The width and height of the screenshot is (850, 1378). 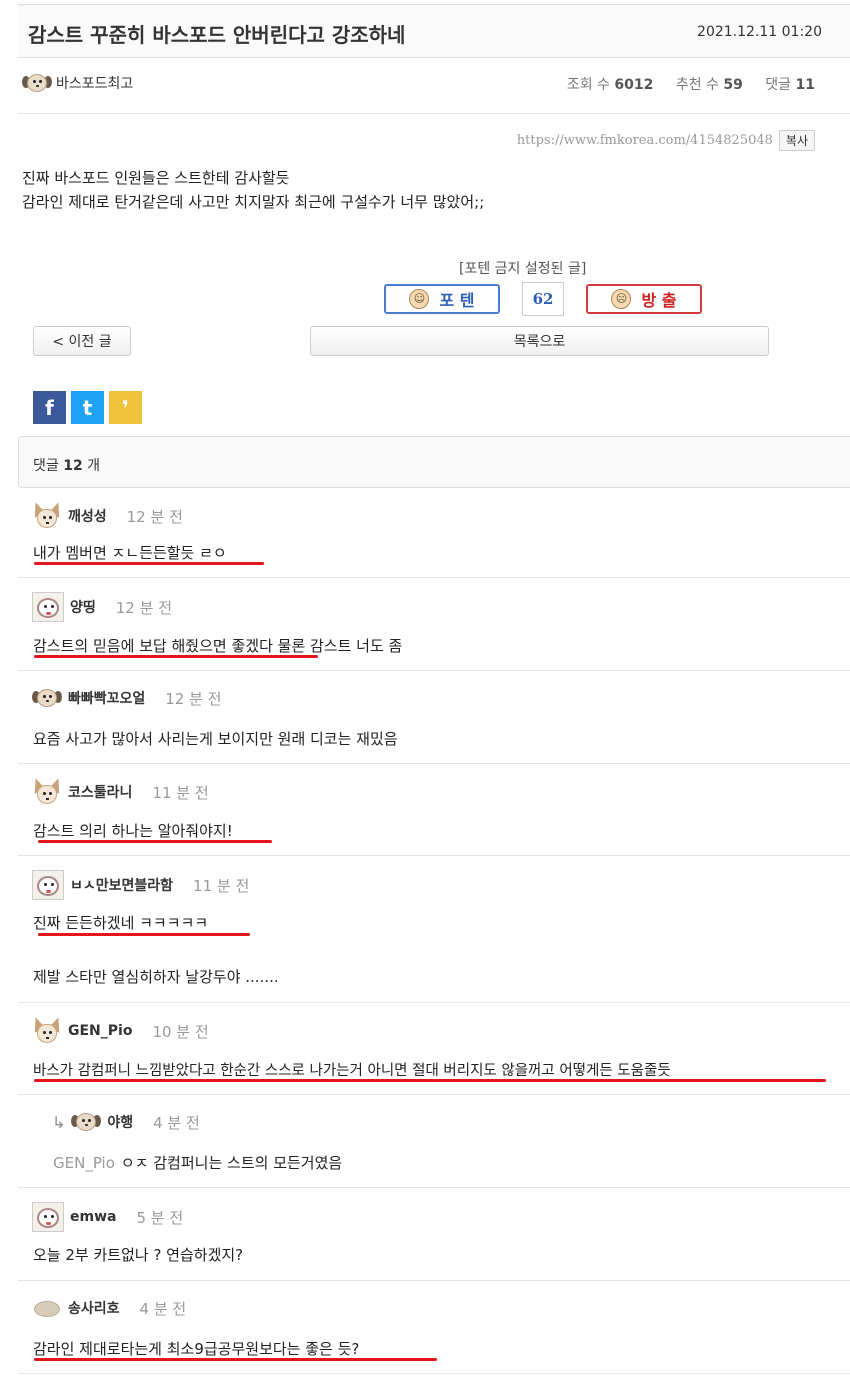 What do you see at coordinates (805, 85) in the screenshot?
I see `comments-count: 11` at bounding box center [805, 85].